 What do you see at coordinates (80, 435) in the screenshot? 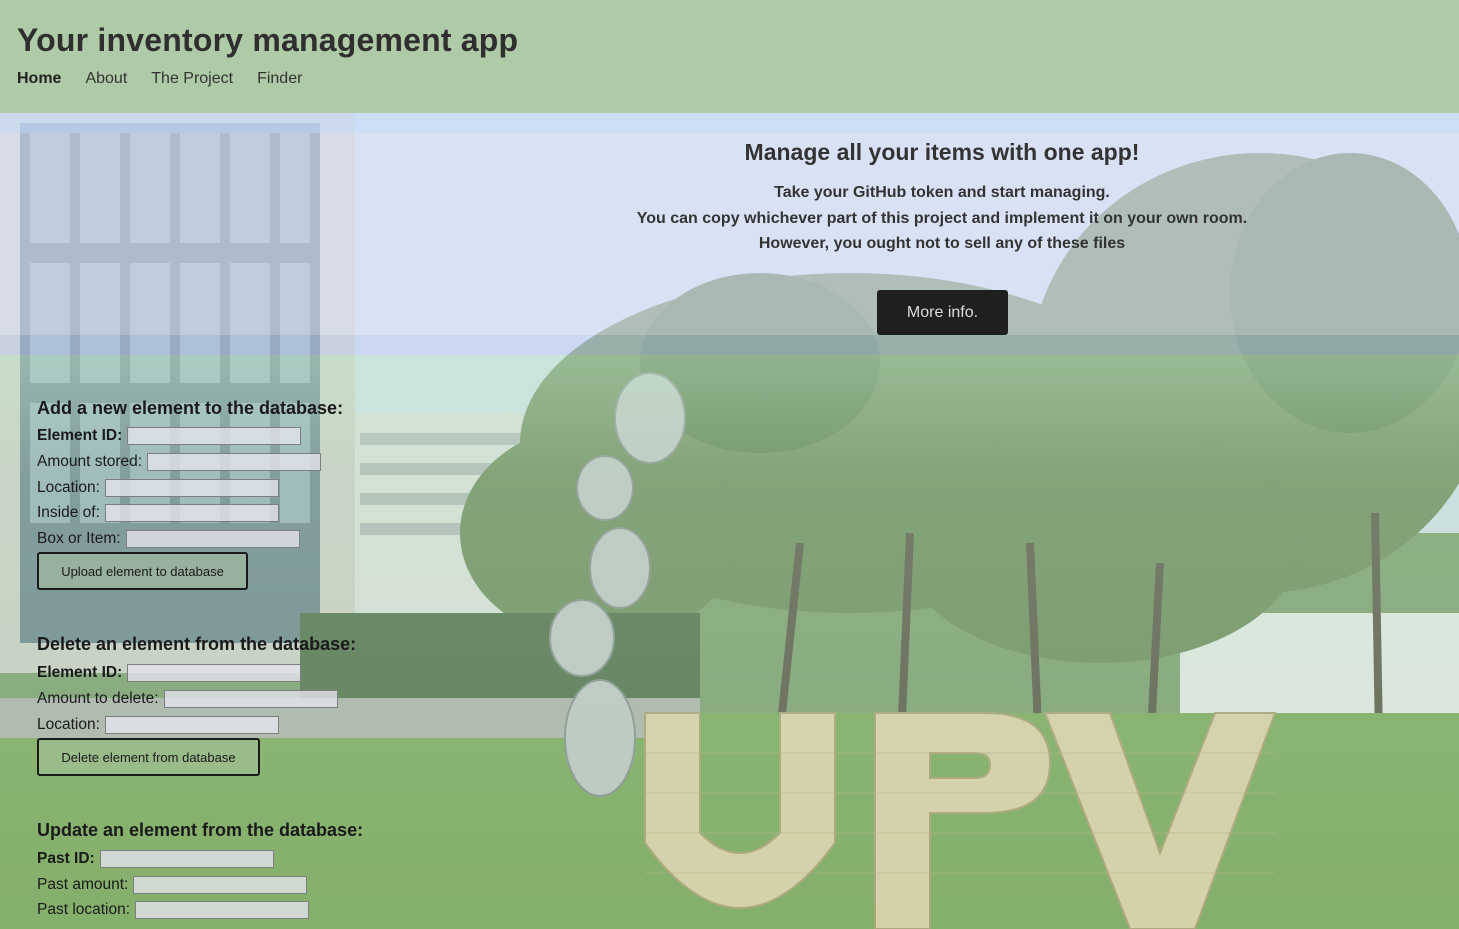
I see `add-element-id-label: Element ID:` at bounding box center [80, 435].